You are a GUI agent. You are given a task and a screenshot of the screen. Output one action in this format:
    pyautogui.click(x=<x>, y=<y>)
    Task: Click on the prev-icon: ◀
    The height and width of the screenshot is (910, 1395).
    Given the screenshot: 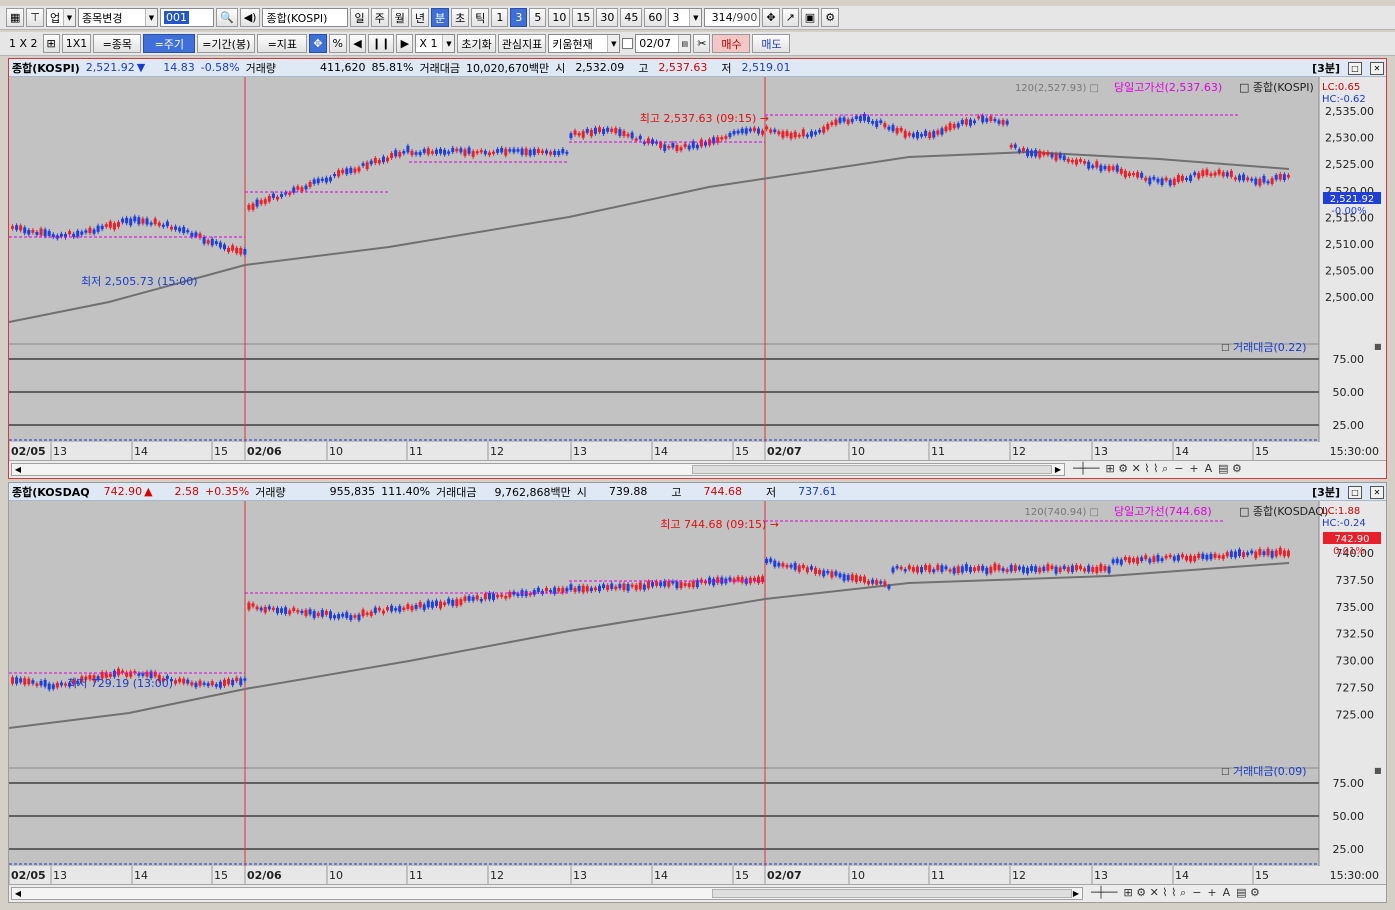 What is the action you would take?
    pyautogui.click(x=357, y=43)
    